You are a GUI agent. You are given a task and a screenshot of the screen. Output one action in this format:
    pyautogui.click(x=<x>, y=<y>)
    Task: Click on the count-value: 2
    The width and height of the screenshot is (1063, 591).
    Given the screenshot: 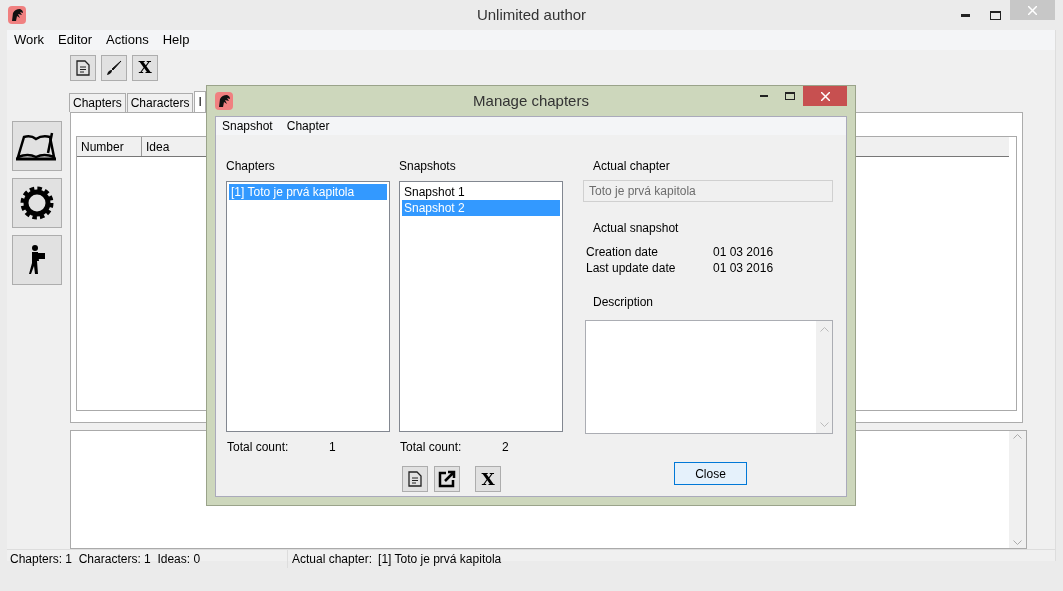 What is the action you would take?
    pyautogui.click(x=505, y=447)
    